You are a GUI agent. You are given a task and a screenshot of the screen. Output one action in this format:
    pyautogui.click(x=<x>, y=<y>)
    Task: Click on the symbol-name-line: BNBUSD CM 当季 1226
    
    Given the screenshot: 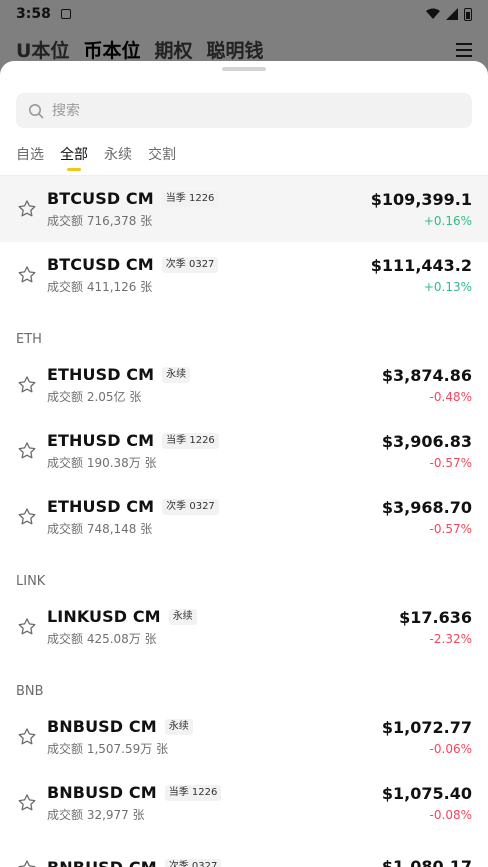 What is the action you would take?
    pyautogui.click(x=214, y=792)
    